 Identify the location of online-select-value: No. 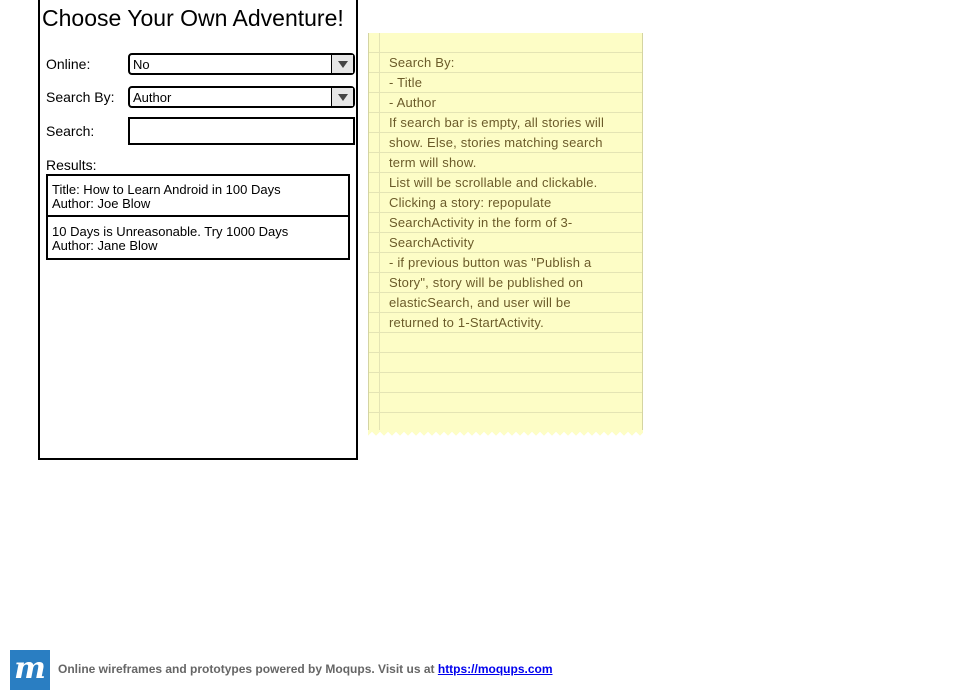
(141, 64).